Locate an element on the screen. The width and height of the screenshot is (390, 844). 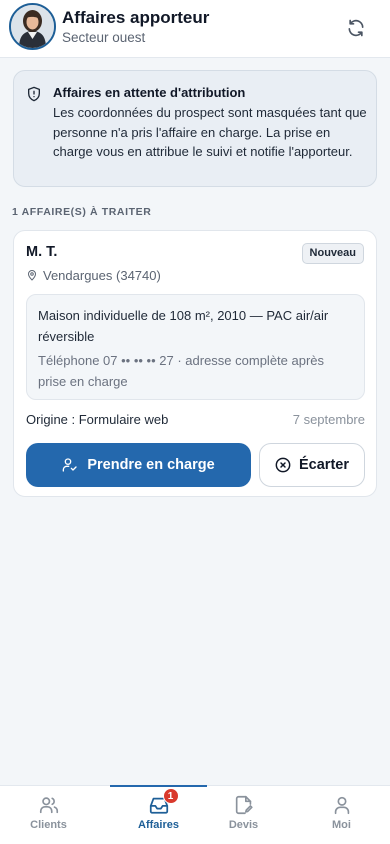
notification-badge: 1 is located at coordinates (170, 796).